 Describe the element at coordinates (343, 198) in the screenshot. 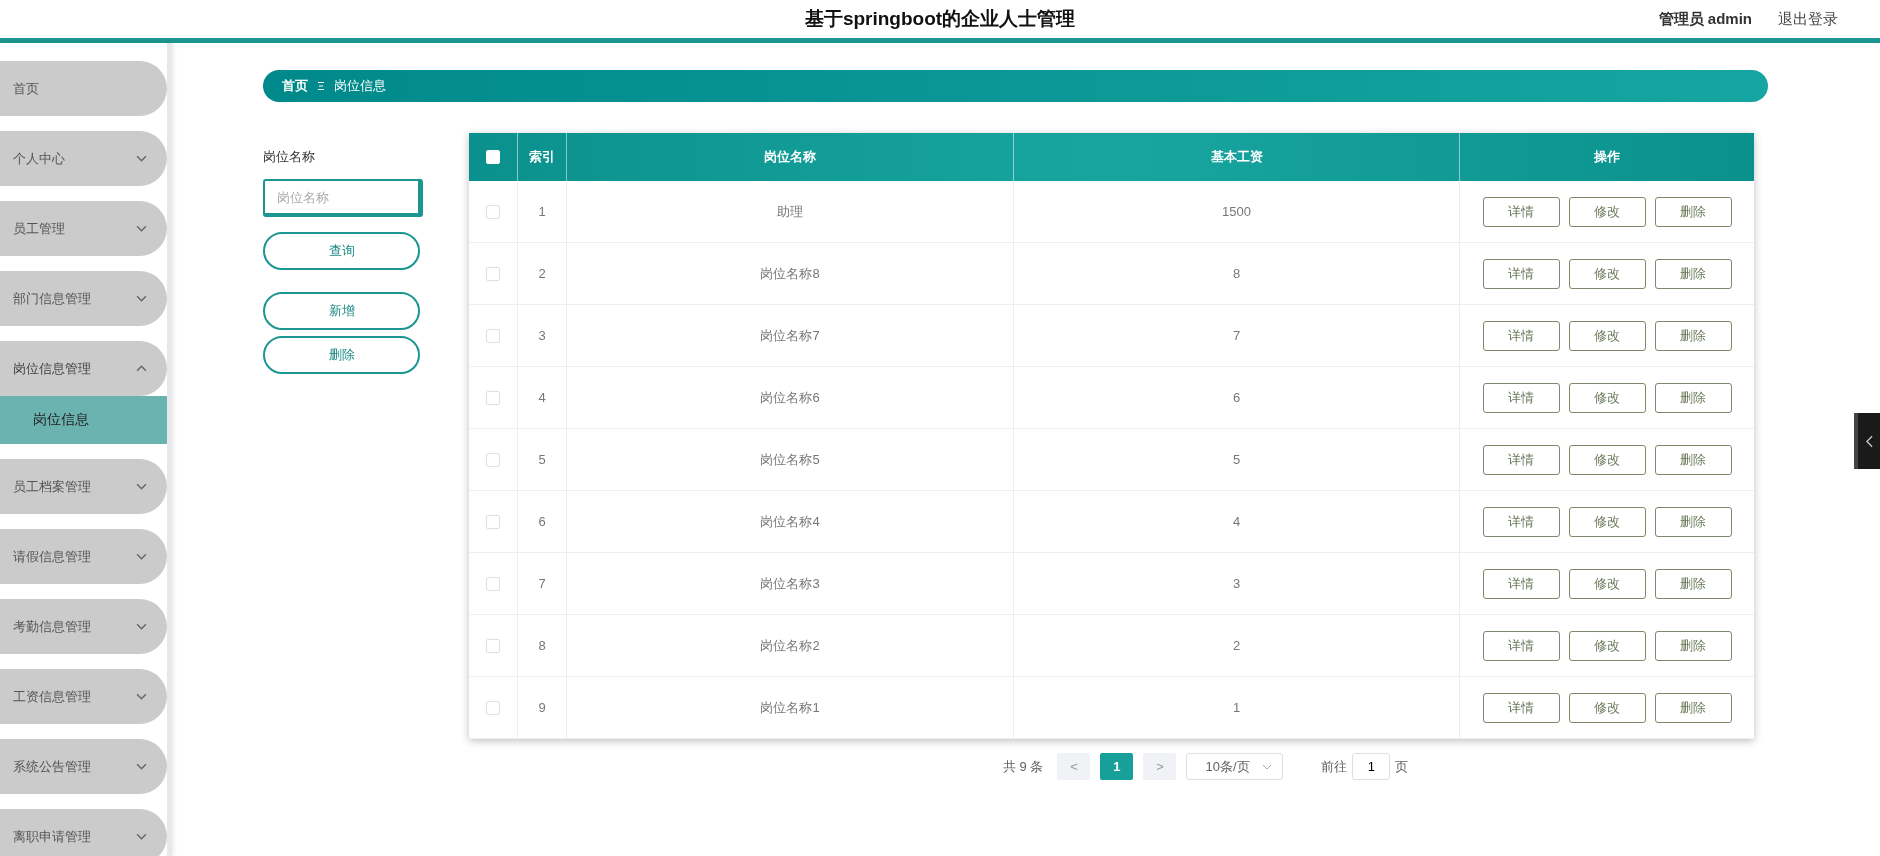

I see `search-field: 岗位名称` at that location.